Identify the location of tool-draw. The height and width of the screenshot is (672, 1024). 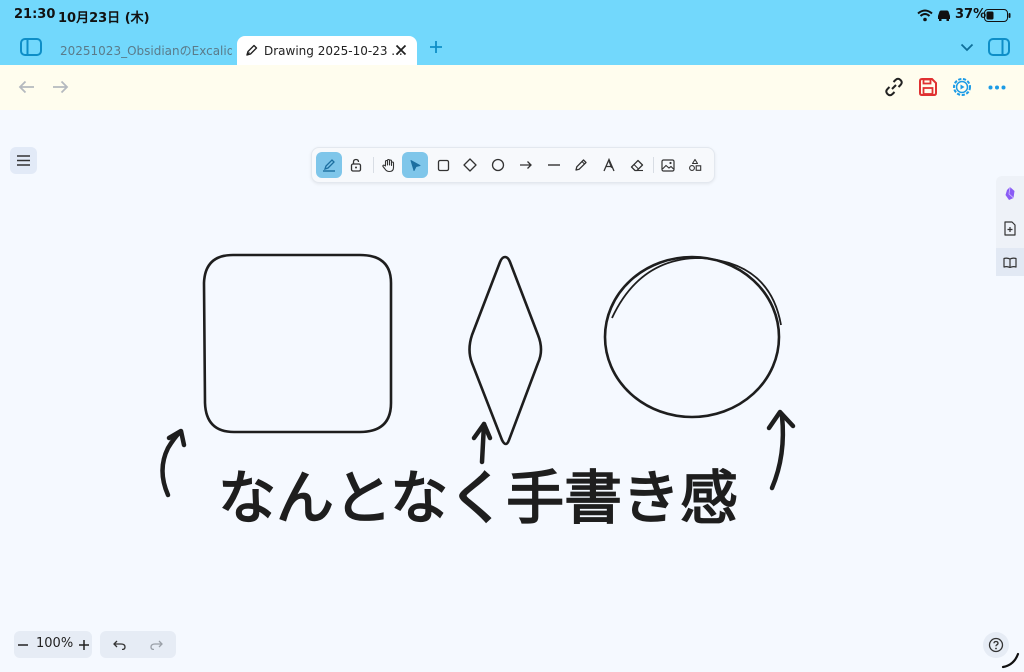
(581, 165).